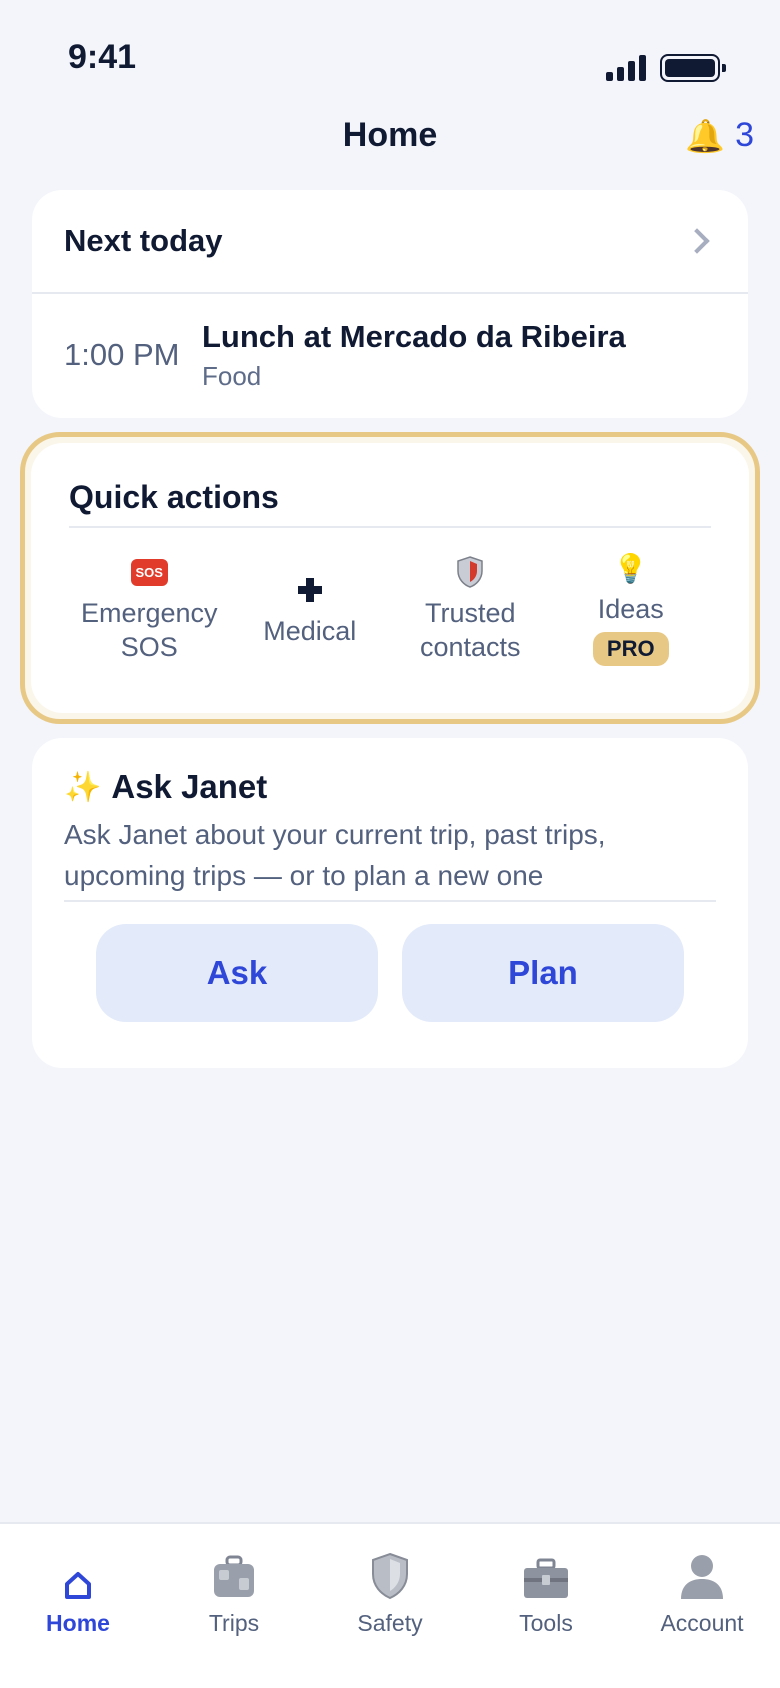 The height and width of the screenshot is (1688, 780). I want to click on event-details: Lunch at Mercado da Ribeira Food, so click(414, 355).